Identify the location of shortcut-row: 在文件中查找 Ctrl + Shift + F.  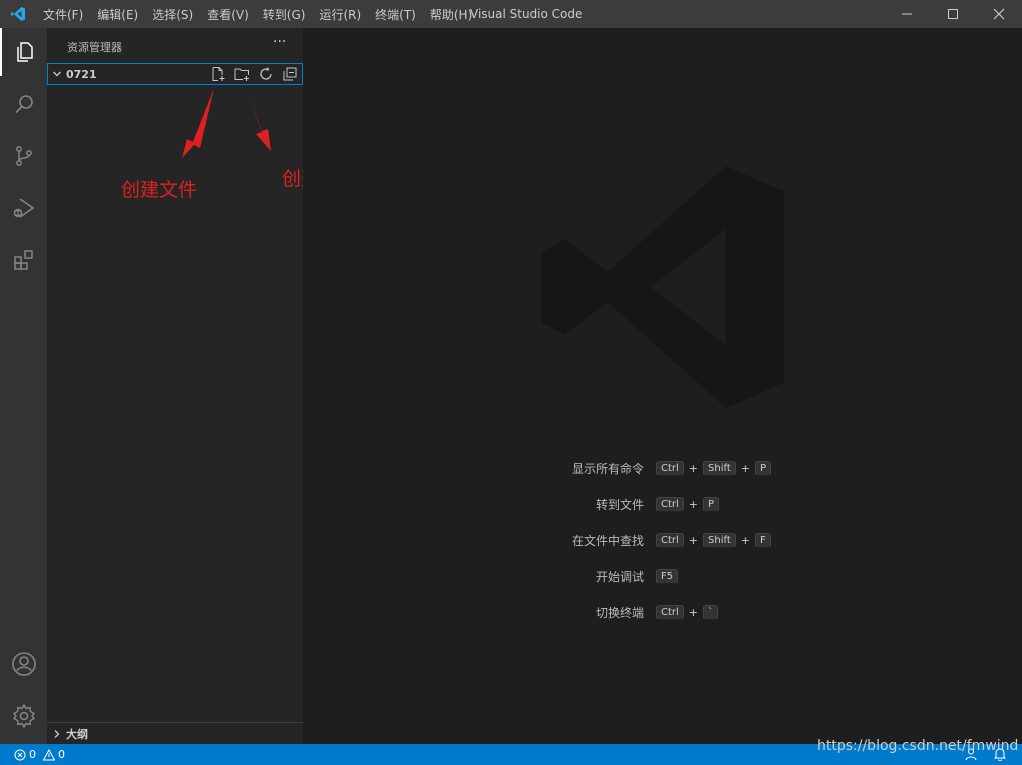
(662, 540).